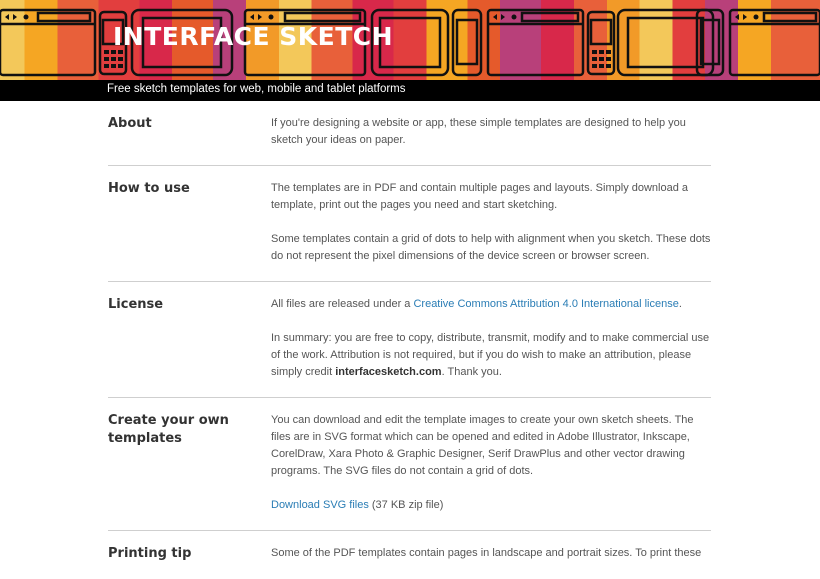  I want to click on section-title-printing-tip: Printing tip, so click(150, 553).